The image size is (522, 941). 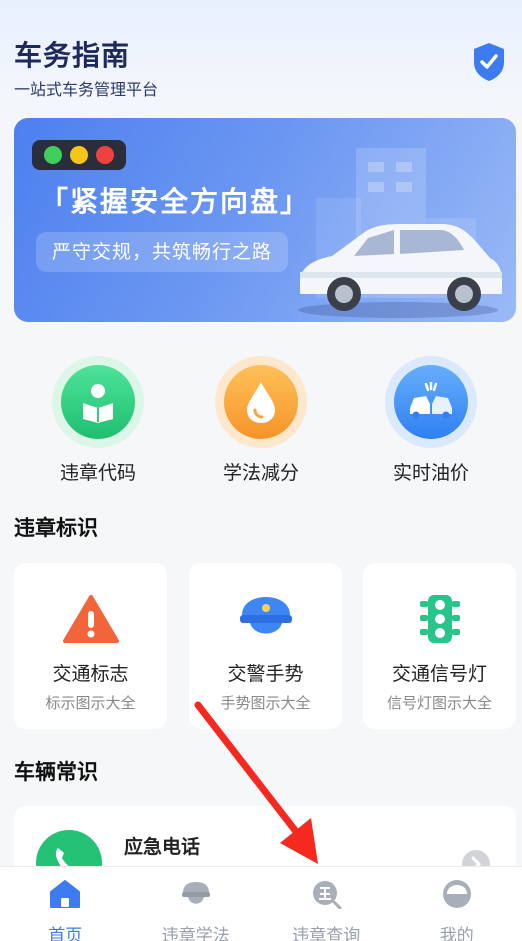 I want to click on car-crash-icon, so click(x=431, y=400).